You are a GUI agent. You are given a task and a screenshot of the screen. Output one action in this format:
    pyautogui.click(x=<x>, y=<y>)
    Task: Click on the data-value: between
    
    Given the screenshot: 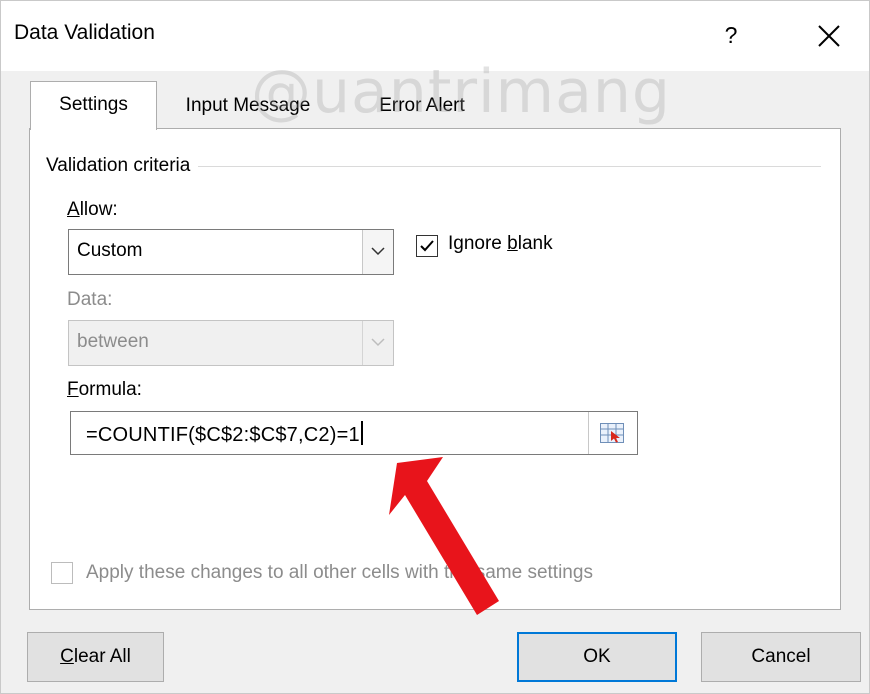 What is the action you would take?
    pyautogui.click(x=113, y=341)
    